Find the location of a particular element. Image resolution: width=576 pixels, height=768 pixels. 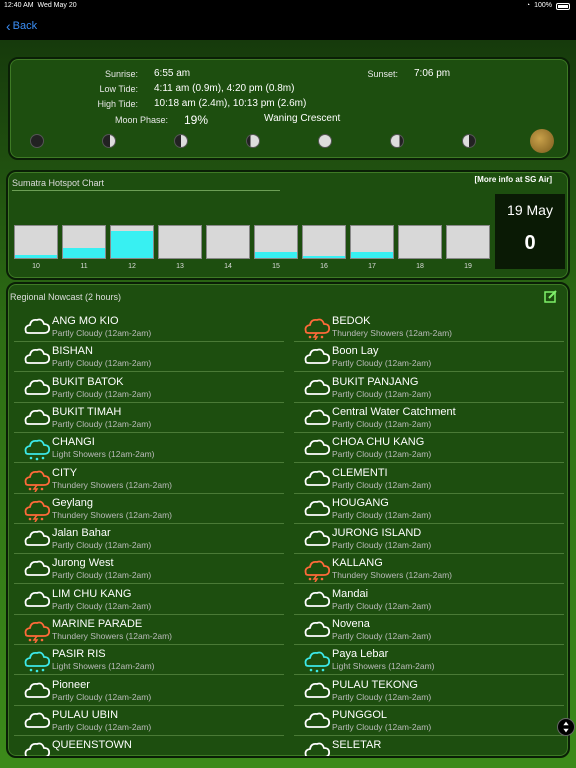

nowcast-item: BISHAN Partly Cloudy (12am-2am) is located at coordinates (149, 357).